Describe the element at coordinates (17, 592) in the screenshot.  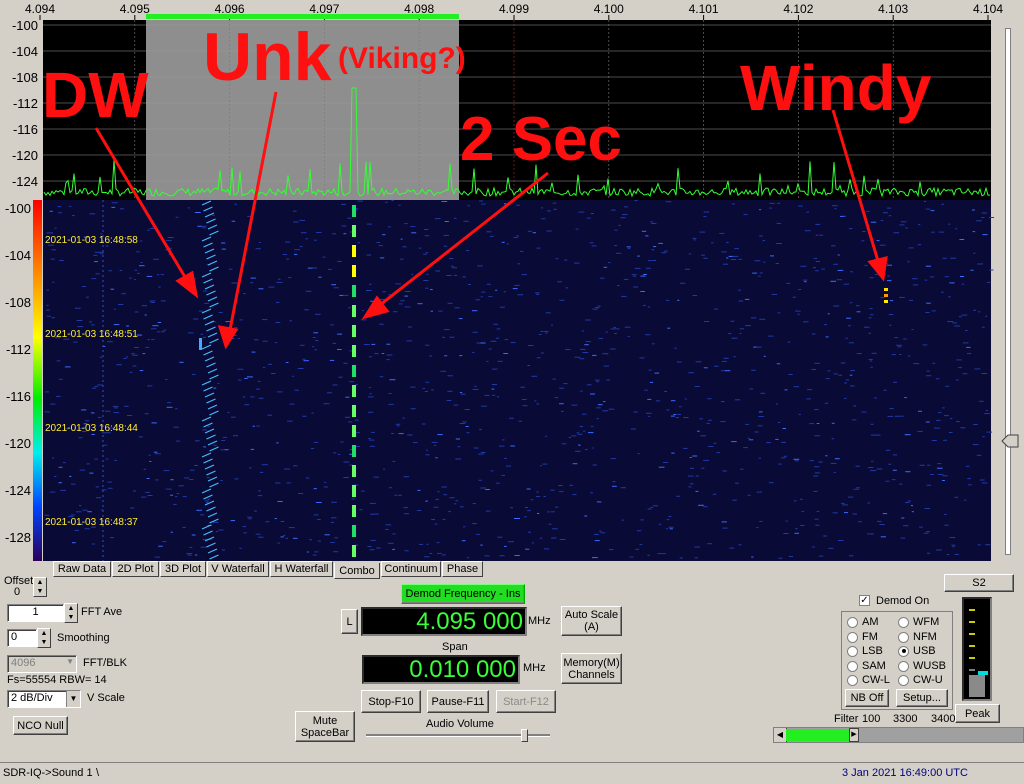
I see `offset-value: 0` at that location.